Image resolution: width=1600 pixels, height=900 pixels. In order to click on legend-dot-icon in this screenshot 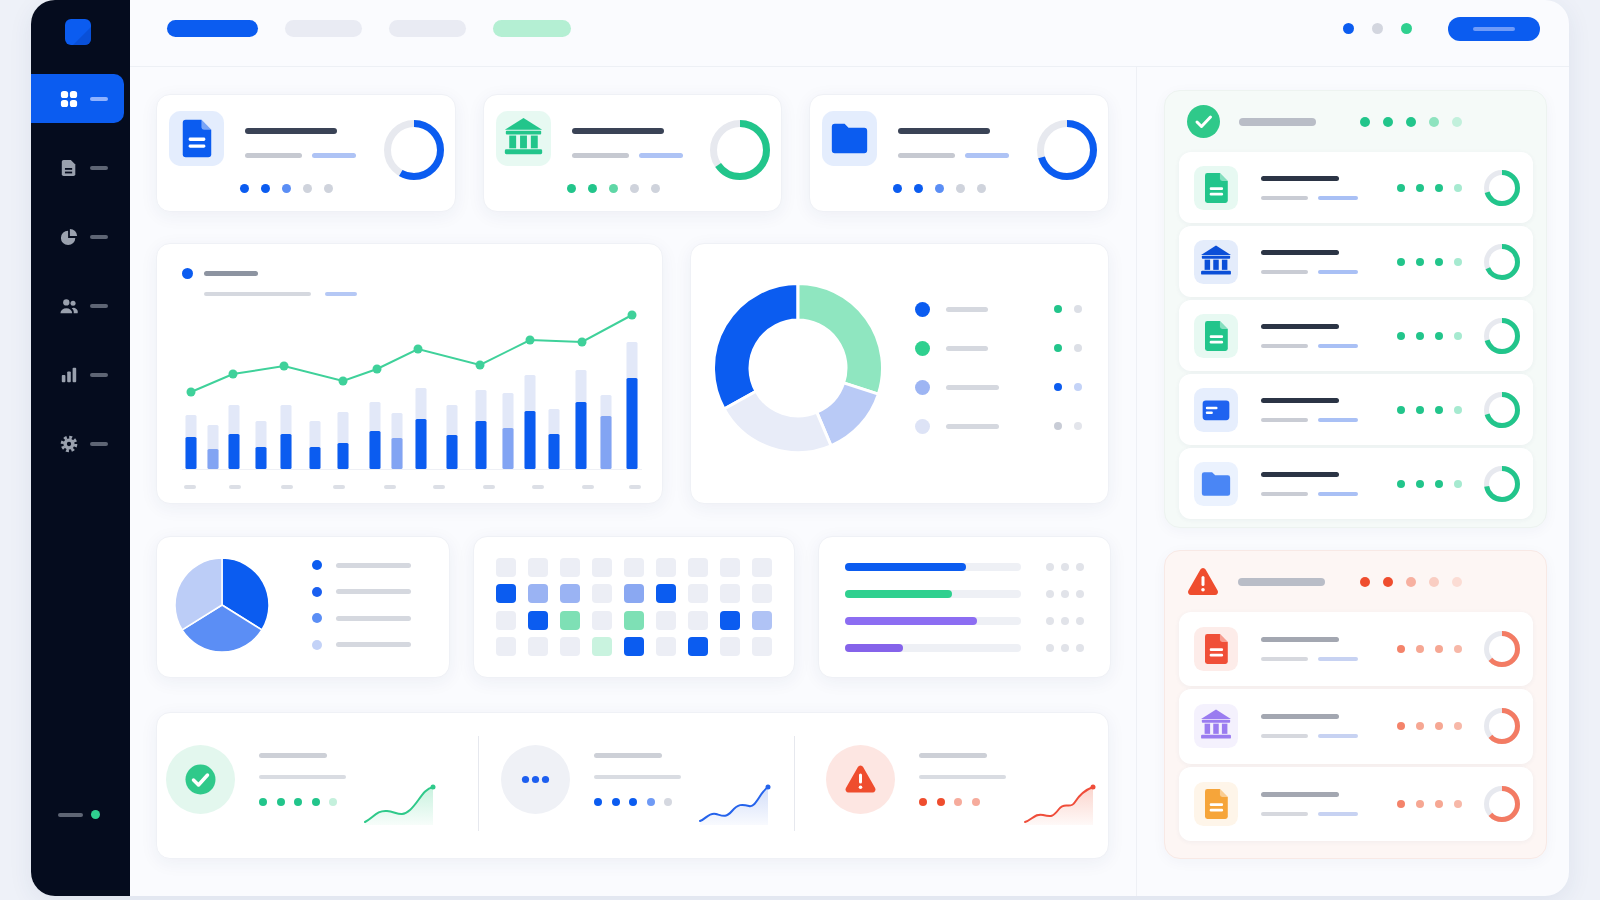, I will do `click(187, 273)`.